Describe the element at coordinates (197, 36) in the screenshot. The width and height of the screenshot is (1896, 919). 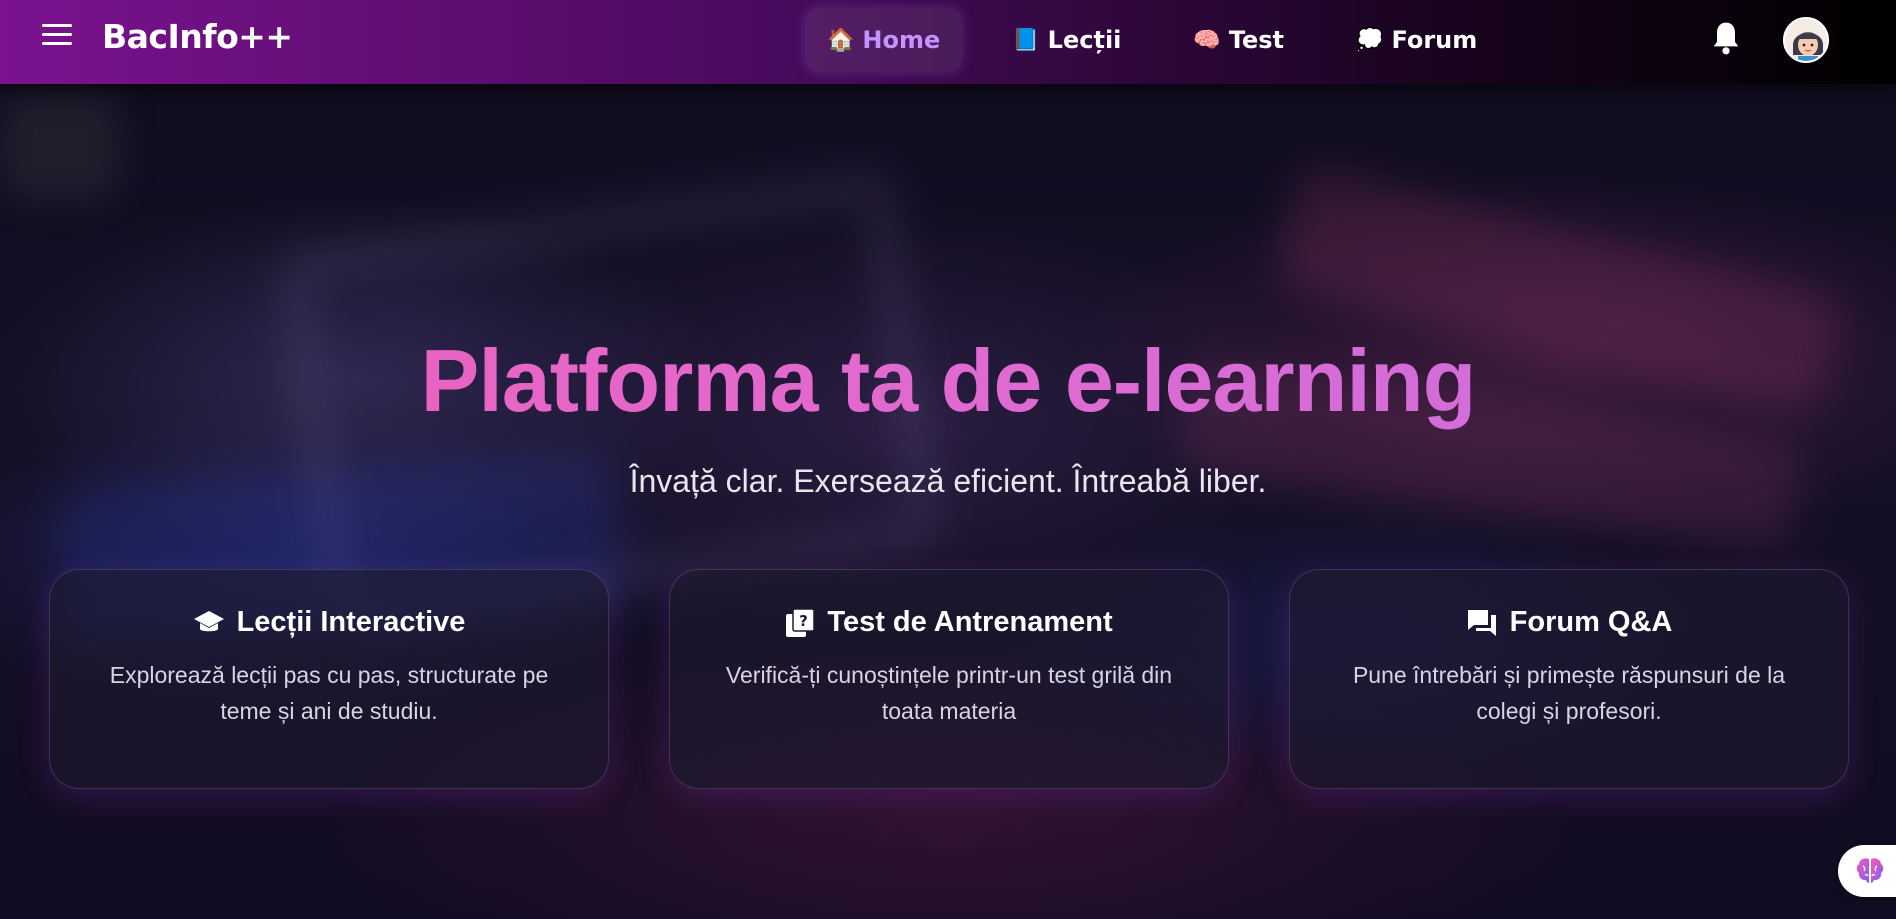
I see `site-logo: BacInfo++` at that location.